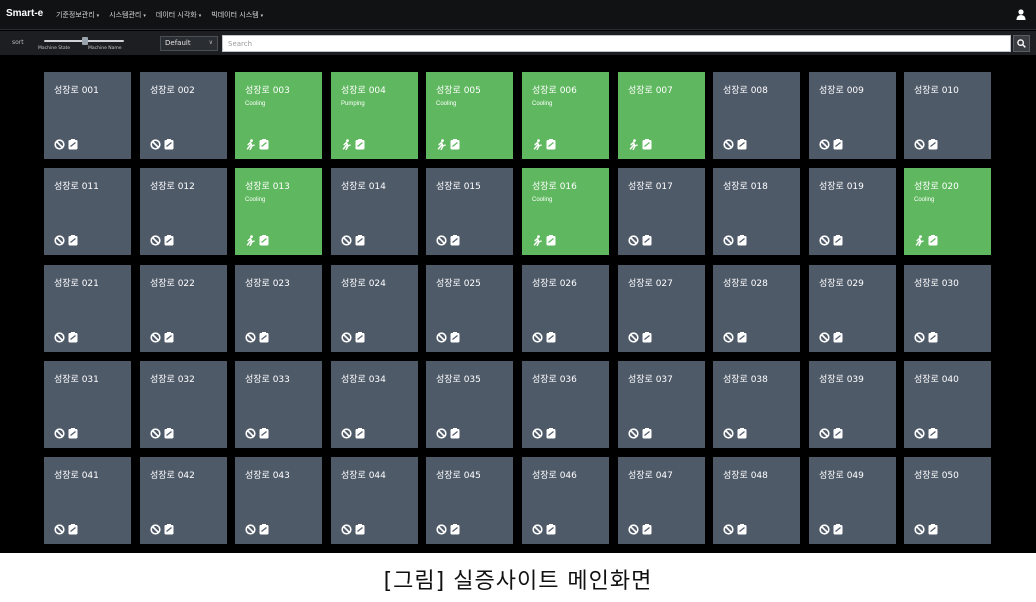  I want to click on sort-slider: Machine State Machine Name, so click(81, 44).